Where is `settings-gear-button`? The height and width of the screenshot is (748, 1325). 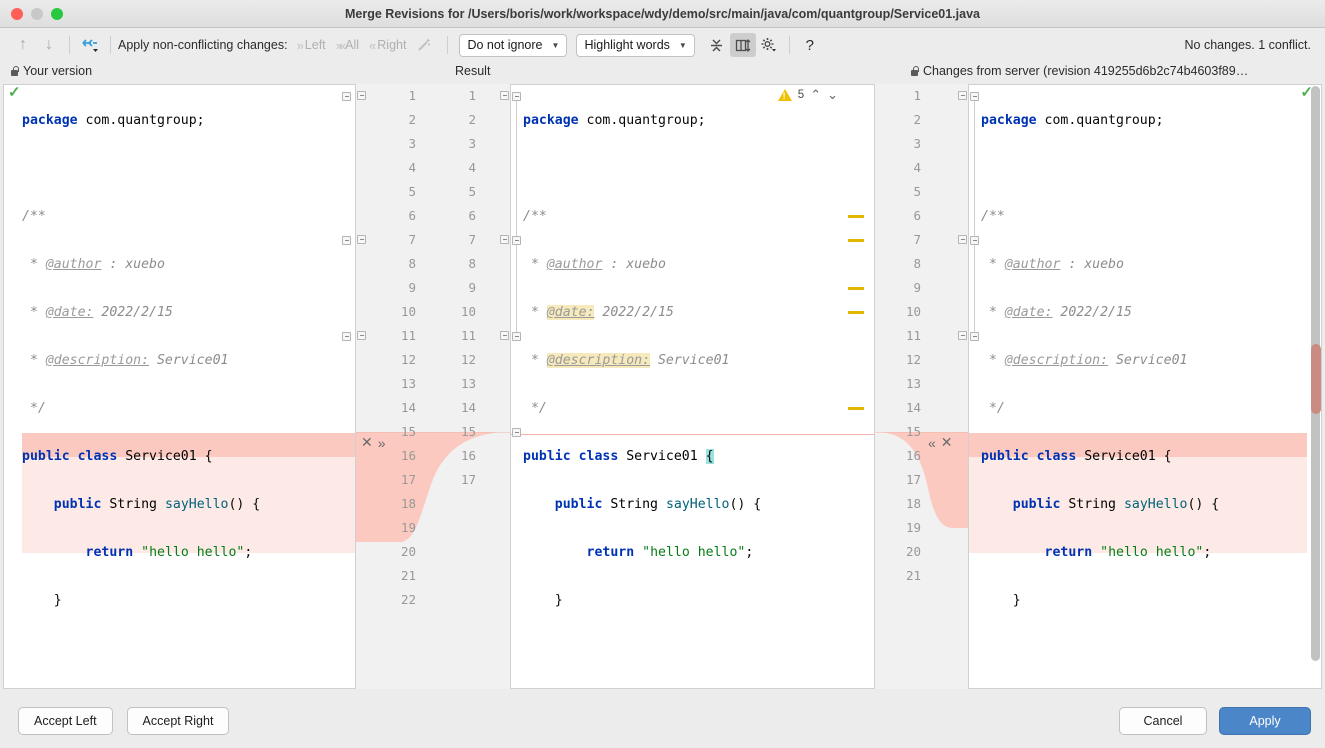 settings-gear-button is located at coordinates (769, 45).